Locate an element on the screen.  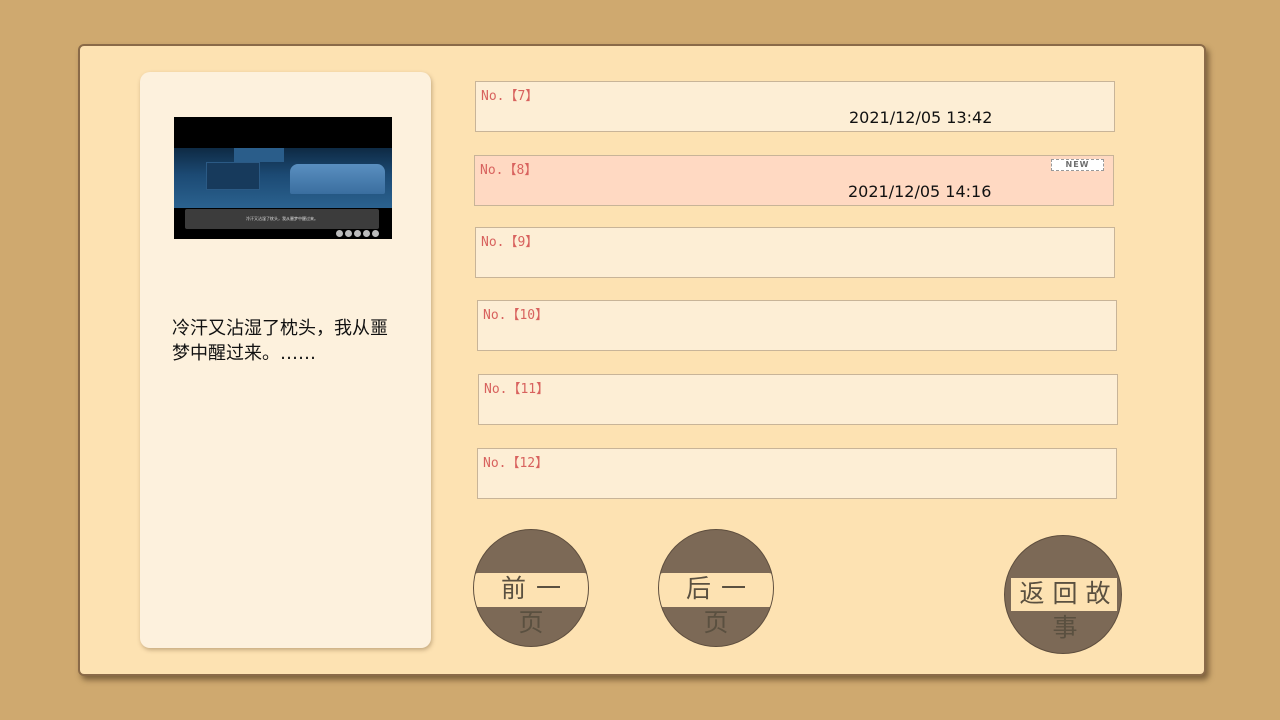
return-story-button: 返回故事 is located at coordinates (1063, 594).